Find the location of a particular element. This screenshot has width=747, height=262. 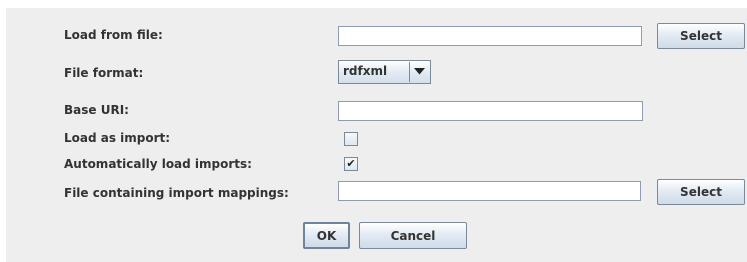

base-uri-input is located at coordinates (490, 111).